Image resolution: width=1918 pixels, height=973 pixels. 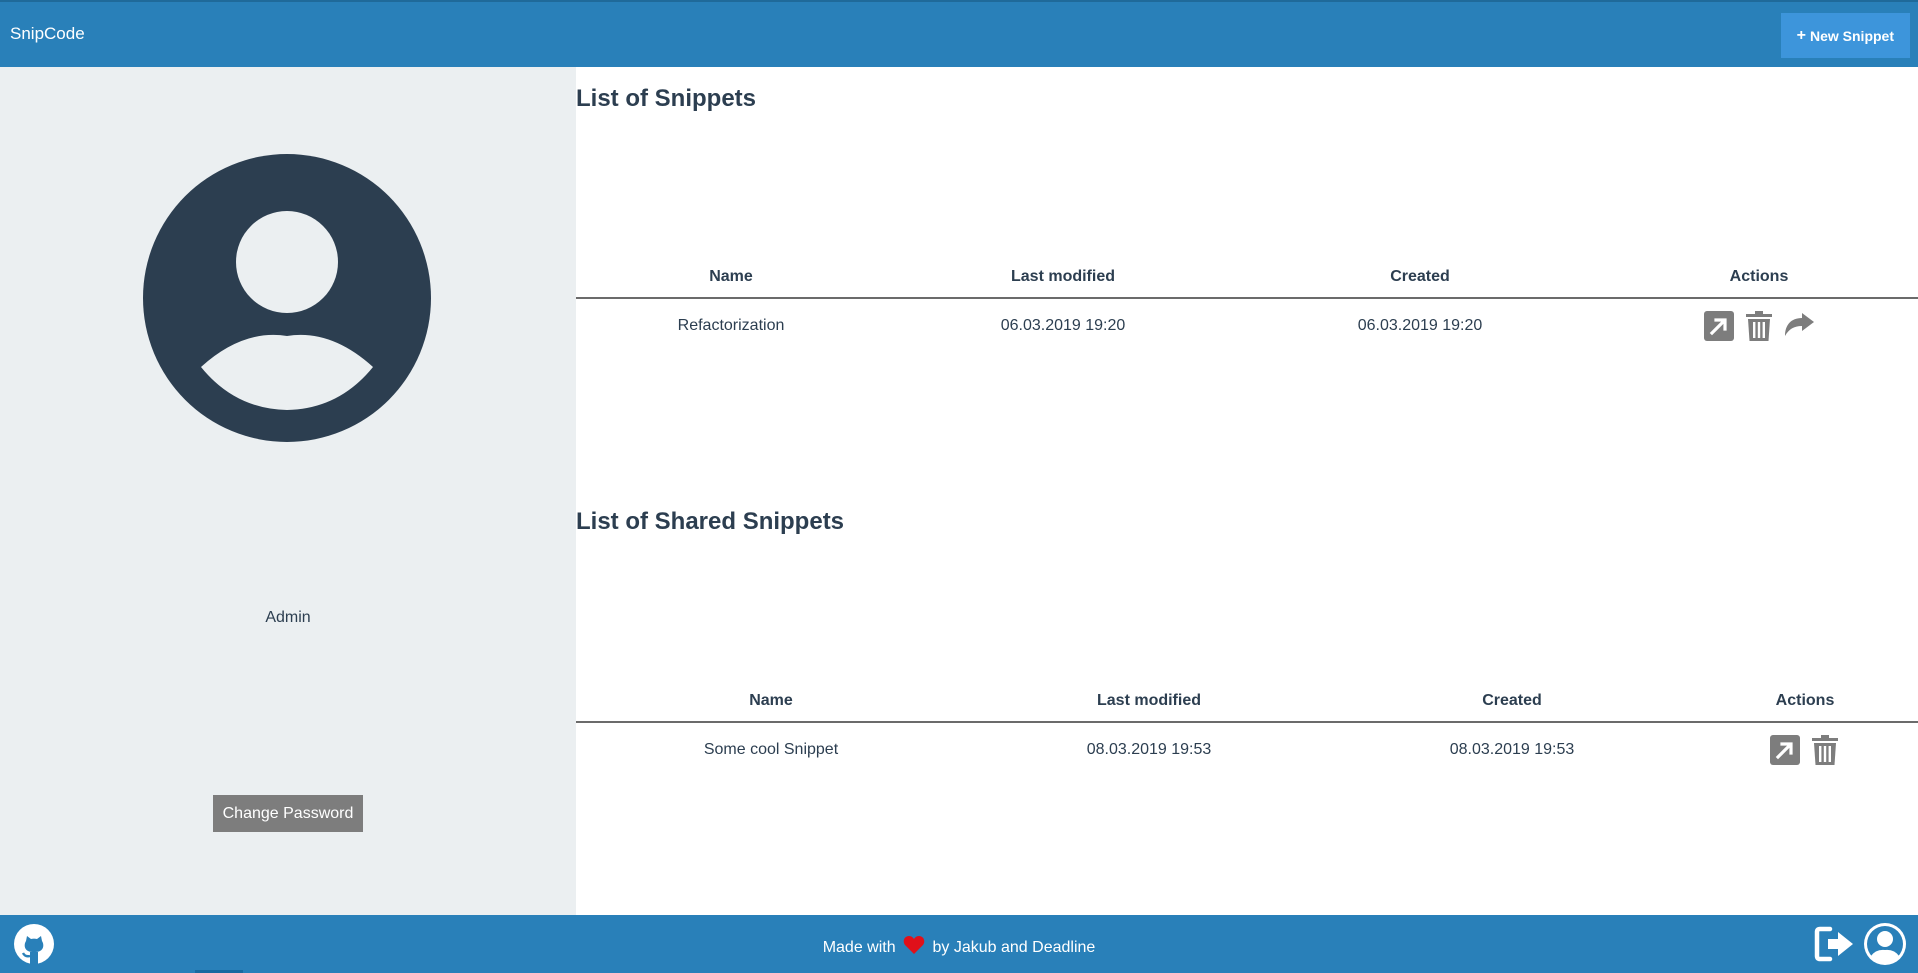 I want to click on snippet-name: Some cool Snippet, so click(x=771, y=750).